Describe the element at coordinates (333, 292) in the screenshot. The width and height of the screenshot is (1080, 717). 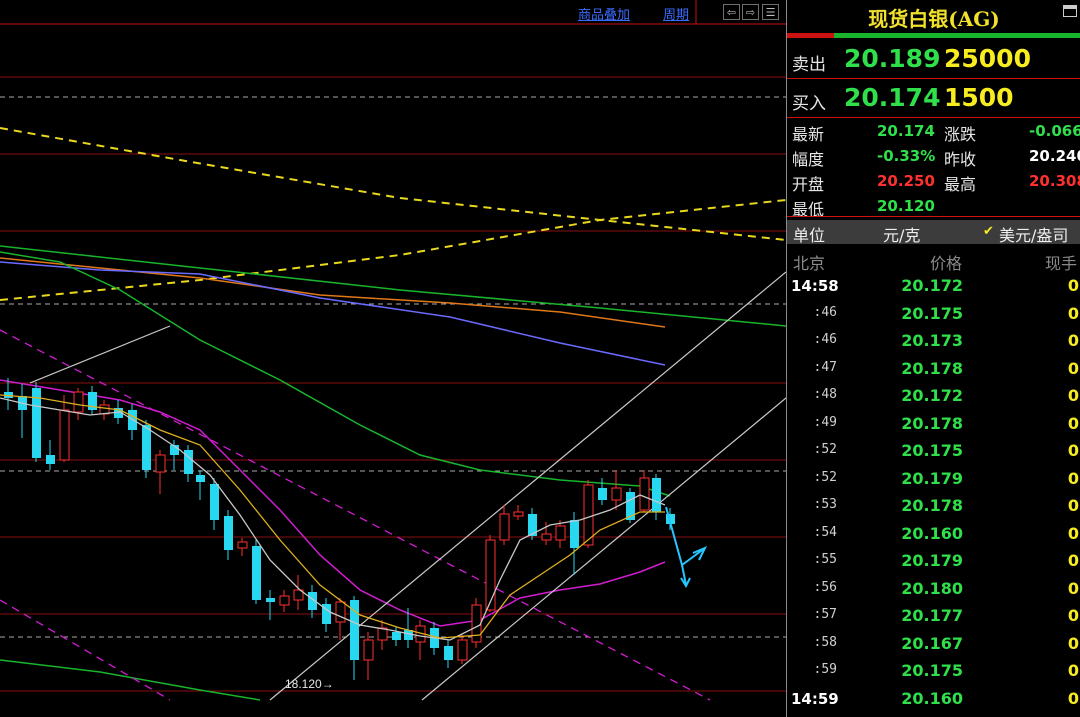
I see `orange-ma` at that location.